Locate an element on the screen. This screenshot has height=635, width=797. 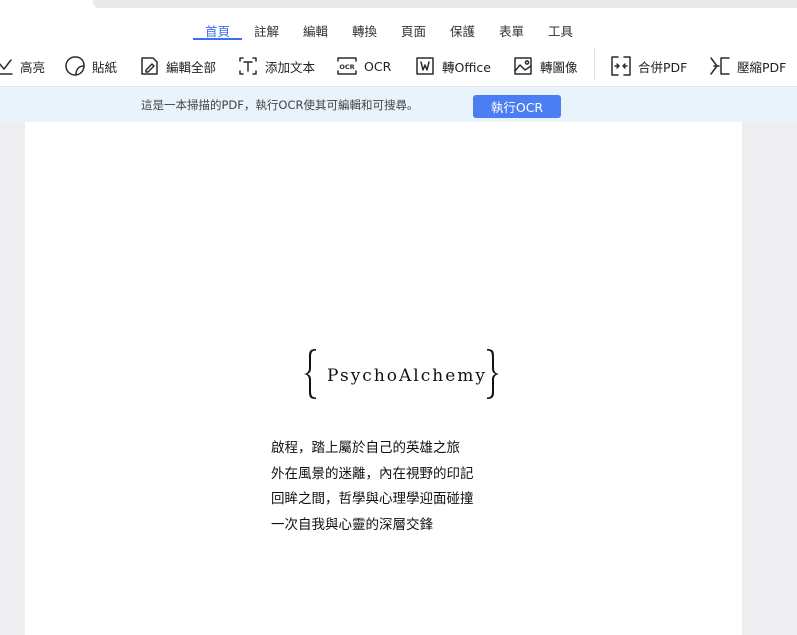
poem-line: 外在風景的迷離，內在視野的印記 is located at coordinates (372, 473).